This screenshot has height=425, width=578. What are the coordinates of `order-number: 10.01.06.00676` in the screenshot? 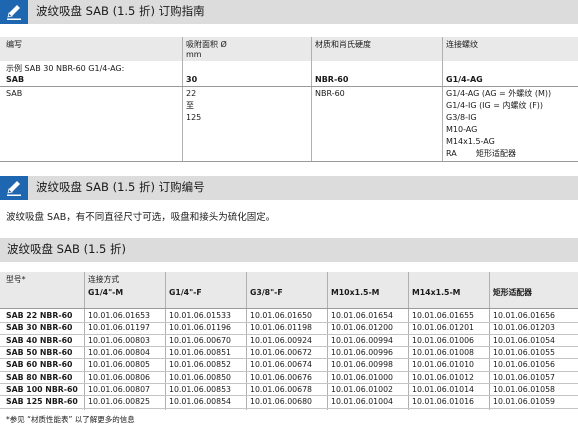 It's located at (281, 377).